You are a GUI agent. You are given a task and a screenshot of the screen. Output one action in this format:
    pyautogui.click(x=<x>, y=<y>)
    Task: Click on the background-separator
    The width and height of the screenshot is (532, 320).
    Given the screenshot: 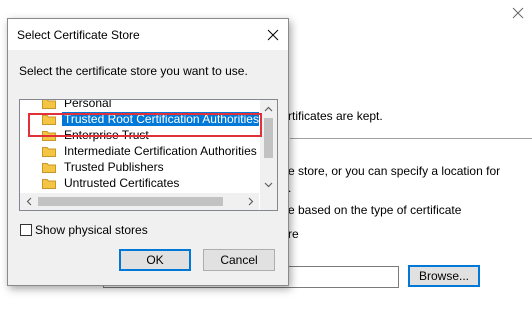 What is the action you would take?
    pyautogui.click(x=411, y=138)
    